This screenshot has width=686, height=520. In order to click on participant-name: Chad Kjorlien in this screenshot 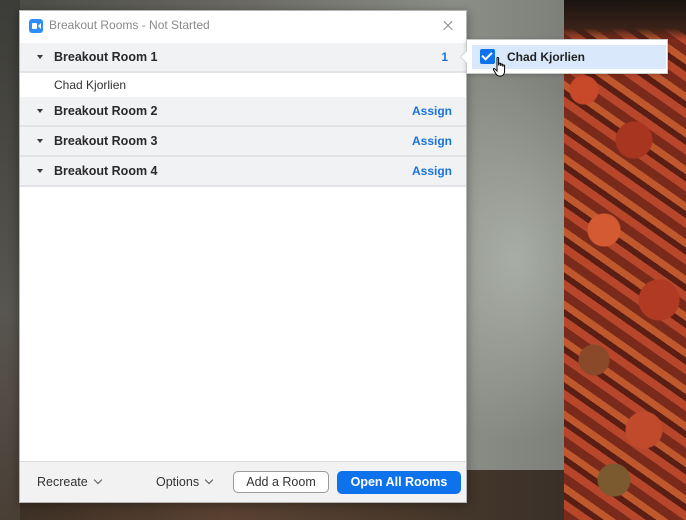, I will do `click(90, 85)`.